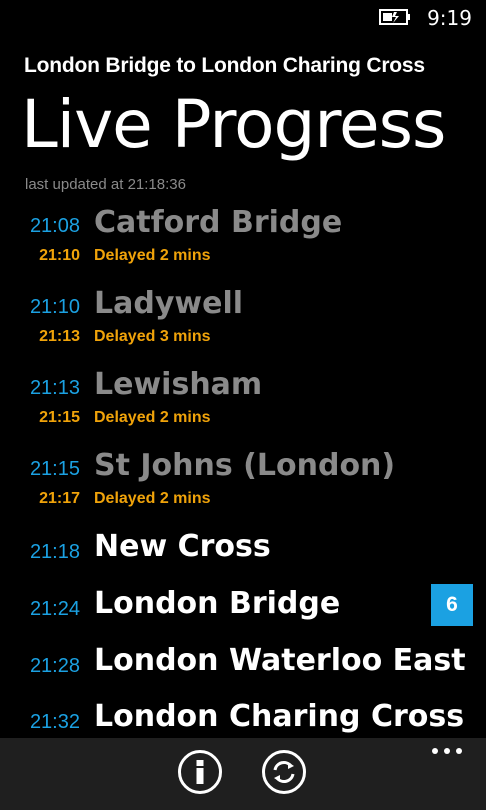 This screenshot has width=486, height=810. What do you see at coordinates (59, 417) in the screenshot?
I see `actual-time: 21:15` at bounding box center [59, 417].